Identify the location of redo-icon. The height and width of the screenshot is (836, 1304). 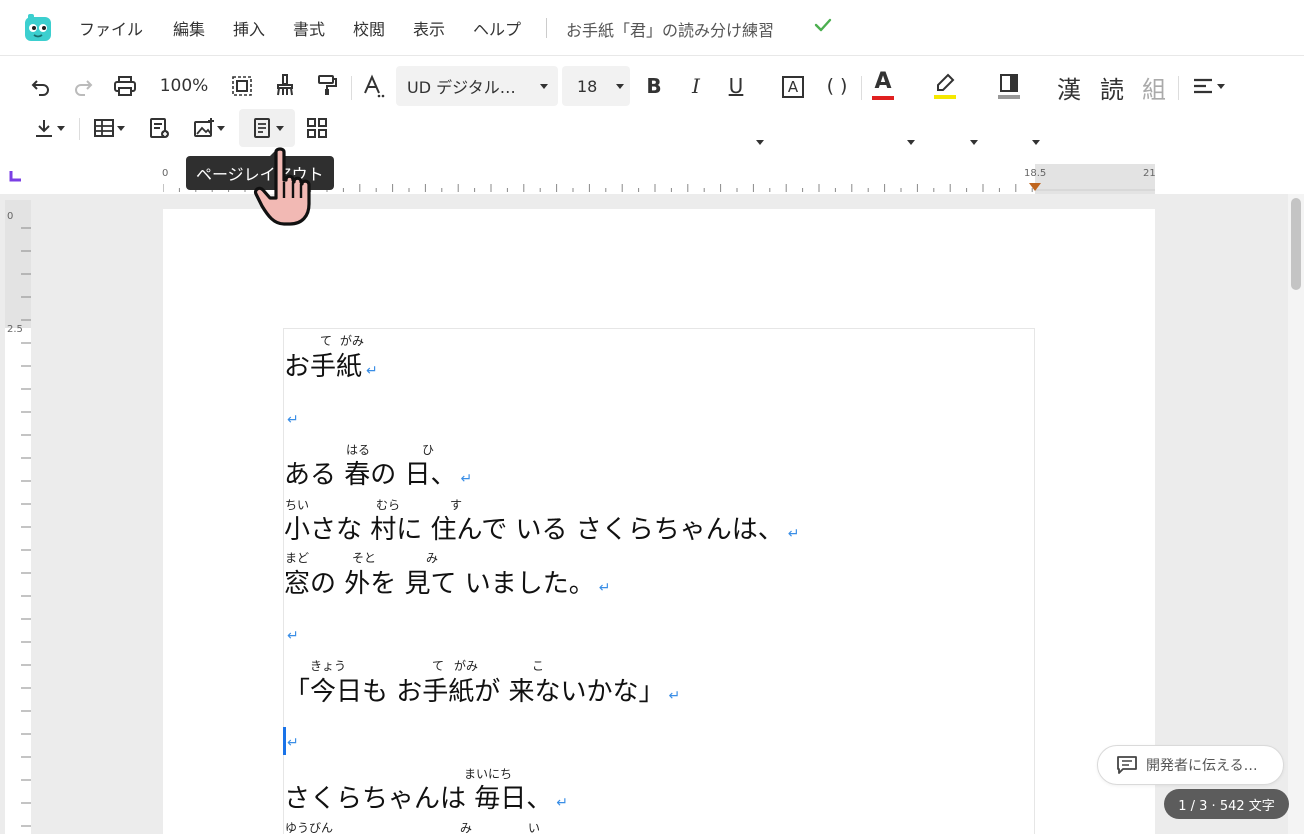
(84, 88).